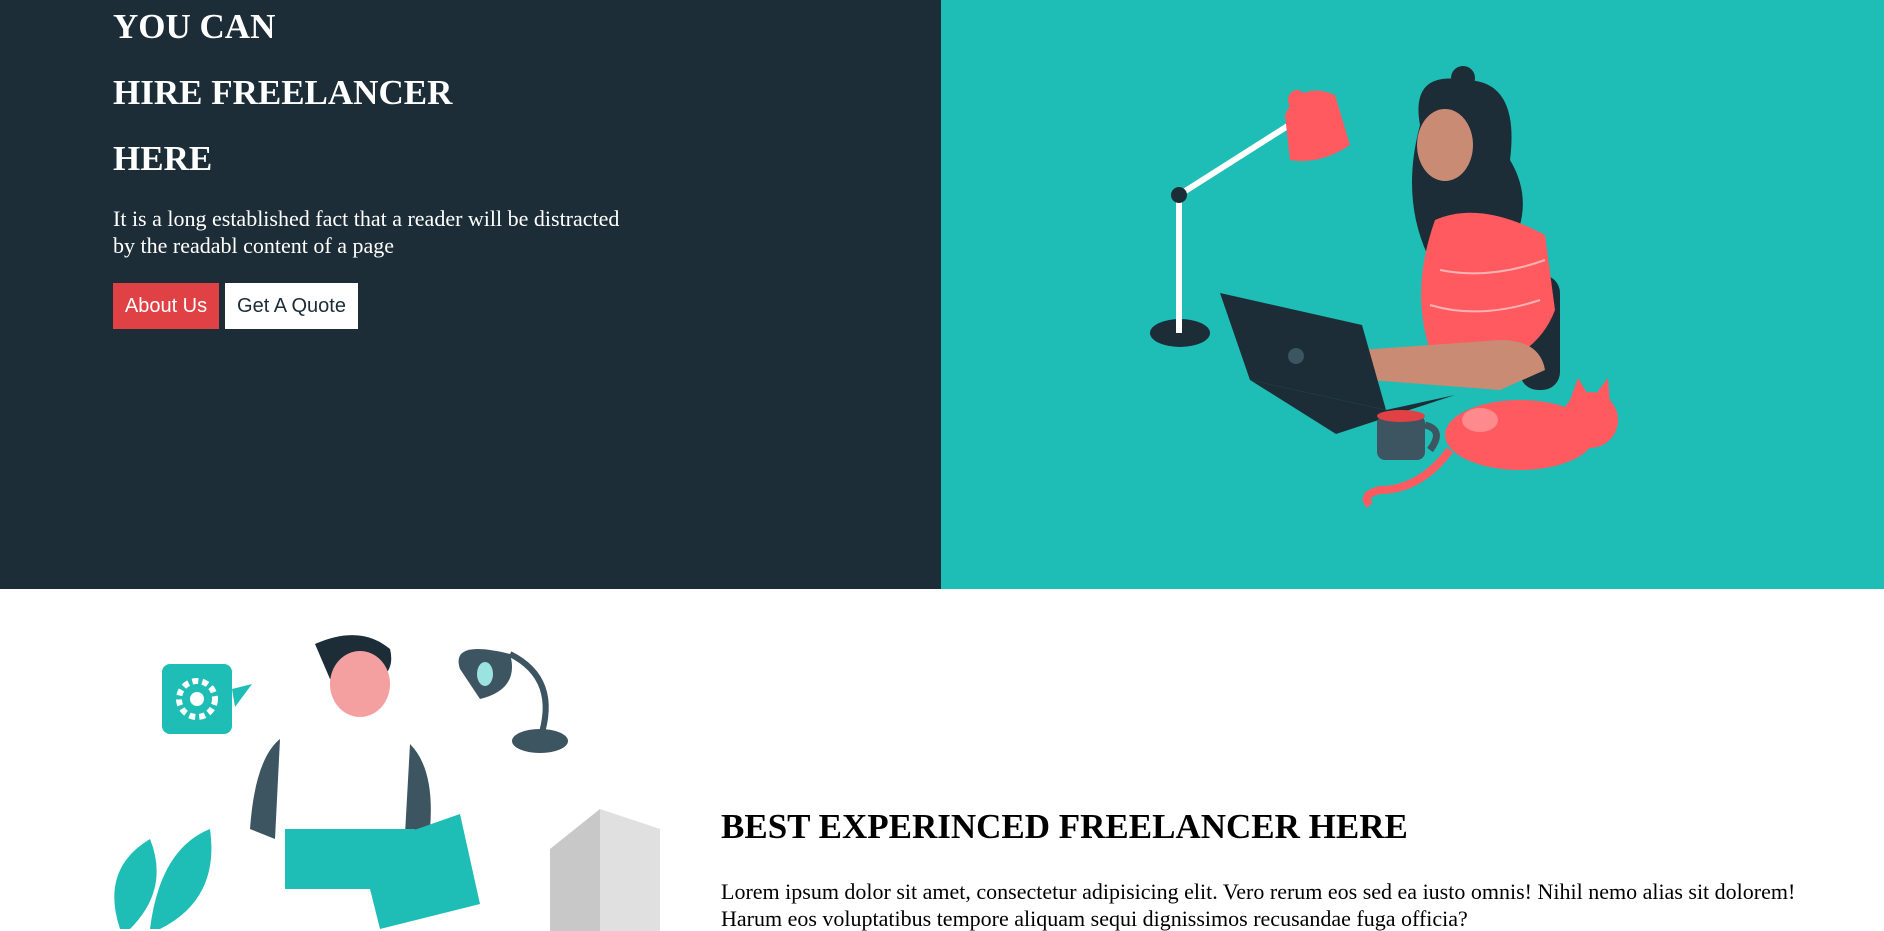  Describe the element at coordinates (207, 699) in the screenshot. I see `gear-icon` at that location.